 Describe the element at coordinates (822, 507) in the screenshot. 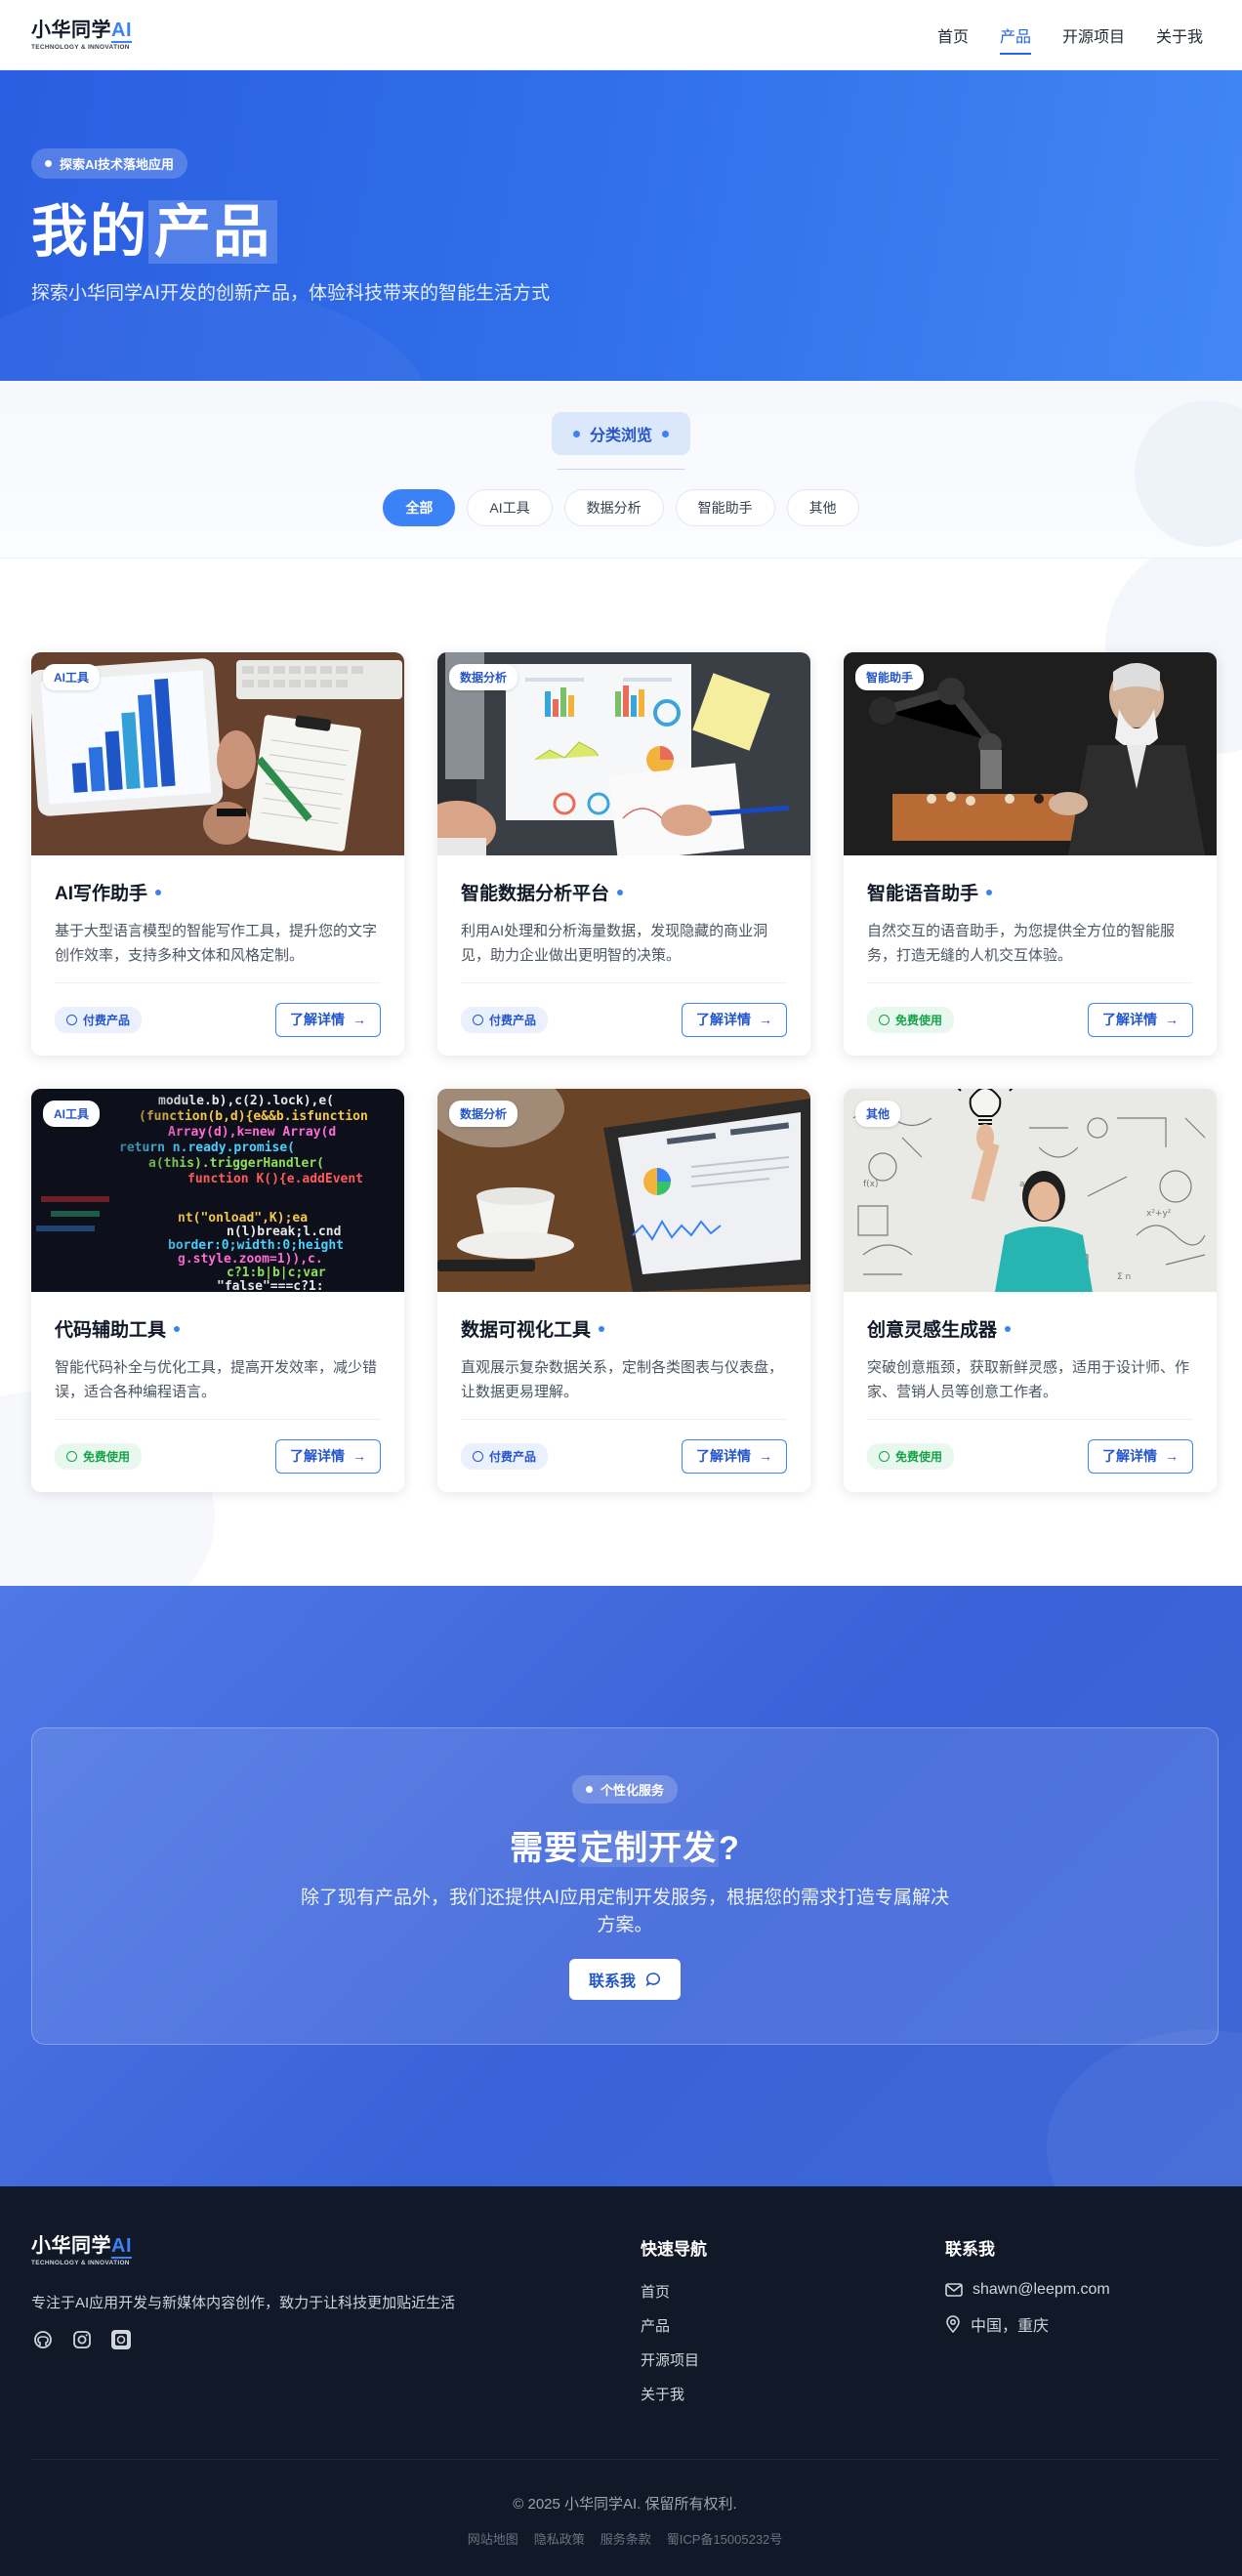

I see `filter-tab-other: 其他` at that location.